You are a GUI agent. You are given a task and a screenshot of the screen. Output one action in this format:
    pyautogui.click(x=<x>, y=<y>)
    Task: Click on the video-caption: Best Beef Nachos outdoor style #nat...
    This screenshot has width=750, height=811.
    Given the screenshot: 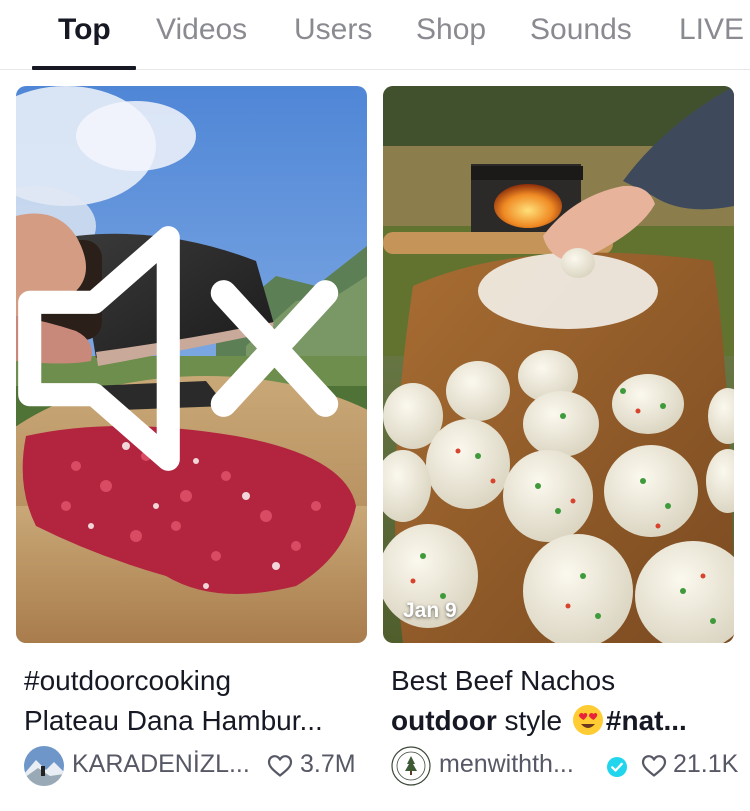 What is the action you would take?
    pyautogui.click(x=561, y=701)
    